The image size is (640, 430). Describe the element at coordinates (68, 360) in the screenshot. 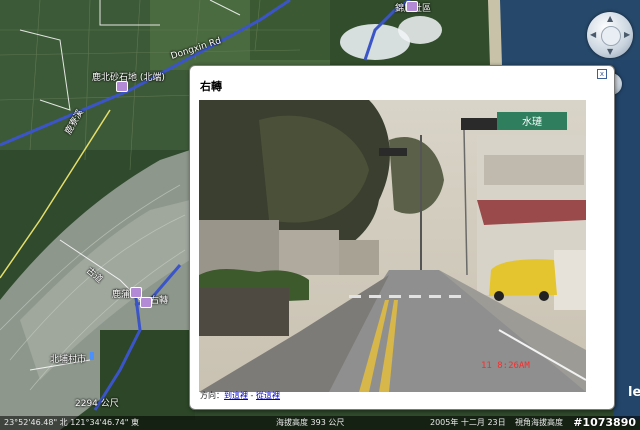

I see `map-label: 北埔村市` at that location.